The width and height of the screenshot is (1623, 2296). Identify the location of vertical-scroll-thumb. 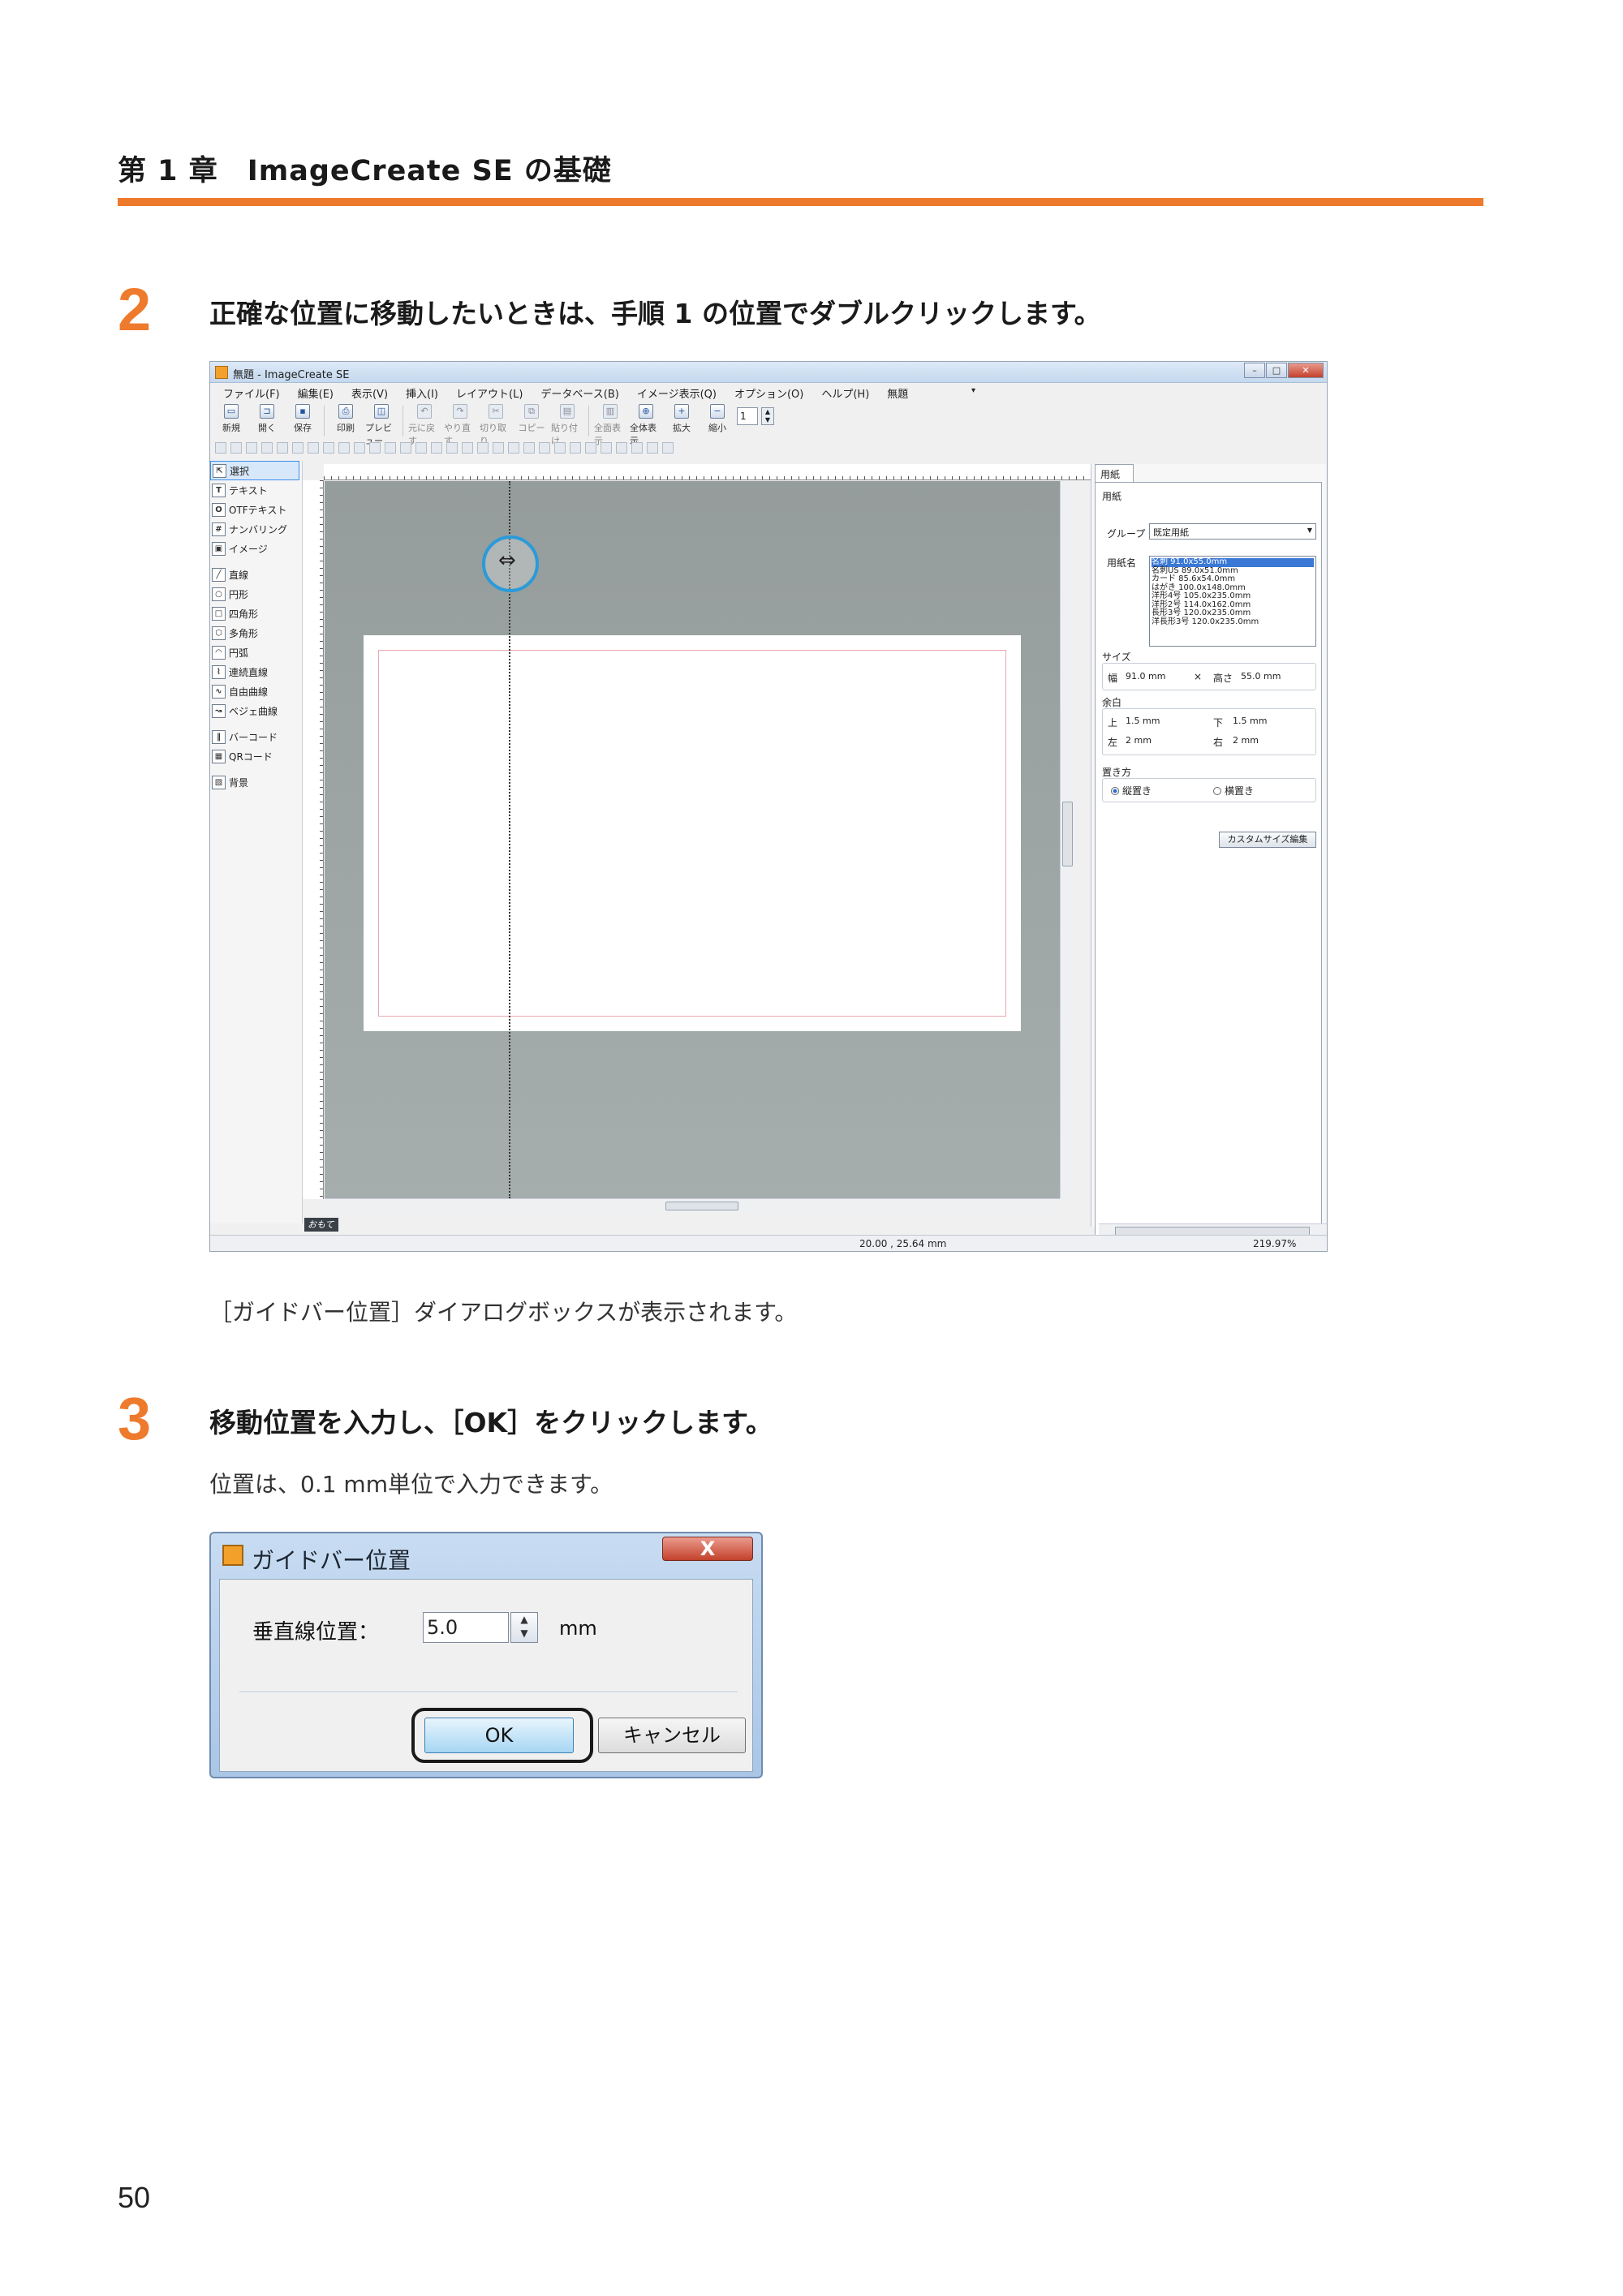
(1067, 834).